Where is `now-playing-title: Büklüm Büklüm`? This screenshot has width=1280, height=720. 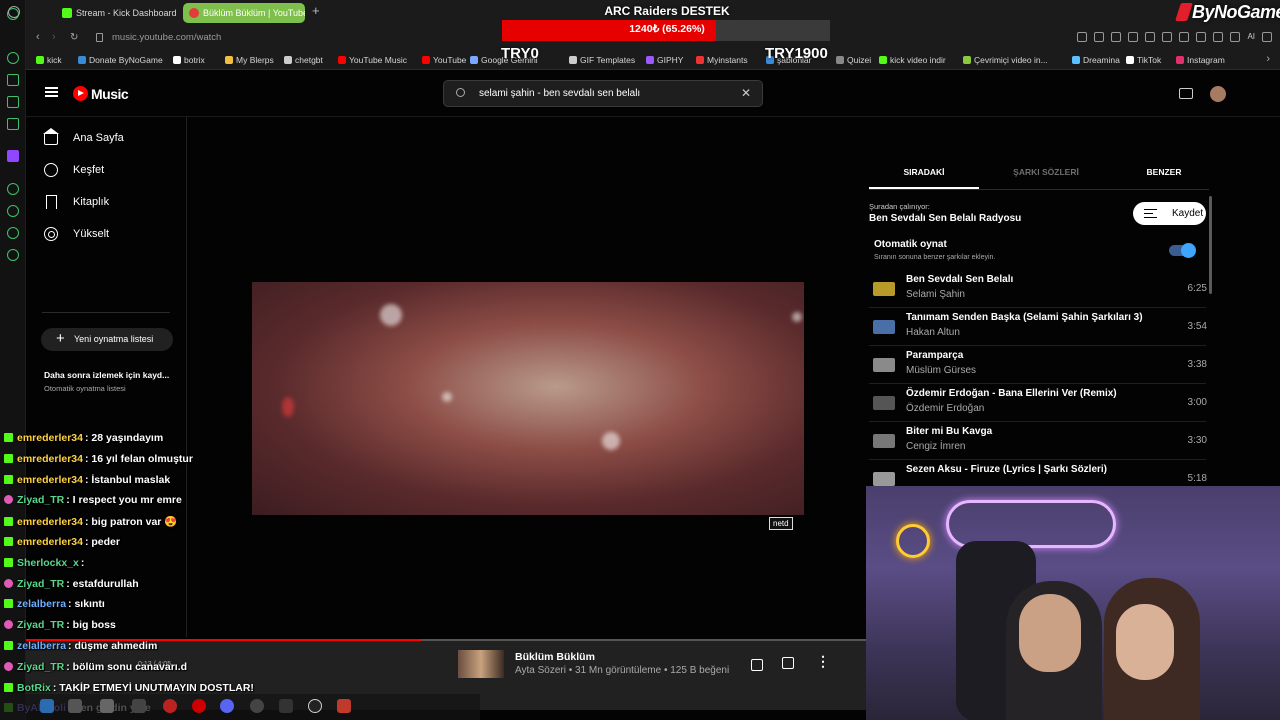 now-playing-title: Büklüm Büklüm is located at coordinates (555, 657).